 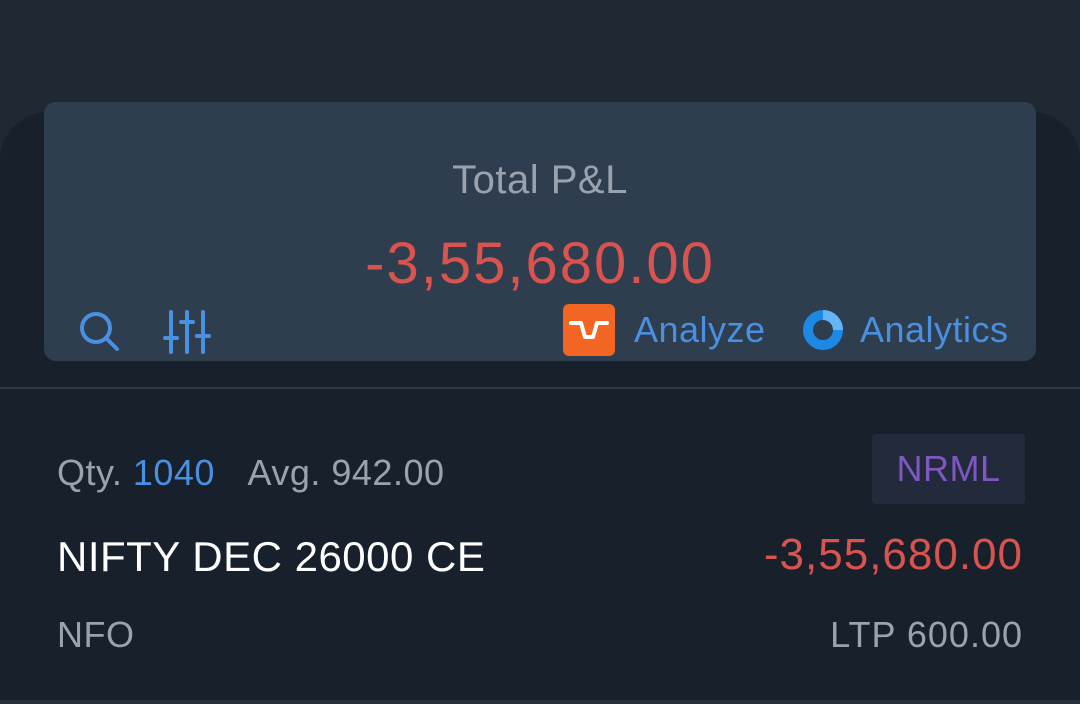 What do you see at coordinates (96, 634) in the screenshot?
I see `exchange-label: NFO` at bounding box center [96, 634].